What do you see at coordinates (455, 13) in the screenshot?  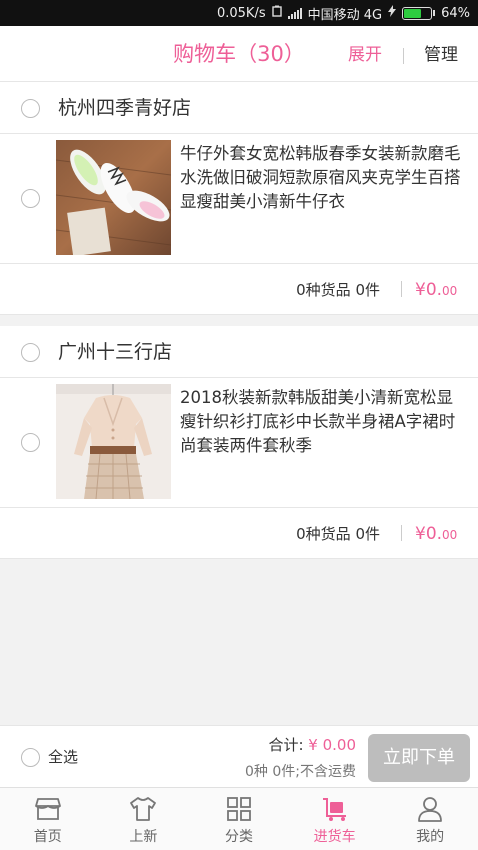 I see `battery-percent: 64%` at bounding box center [455, 13].